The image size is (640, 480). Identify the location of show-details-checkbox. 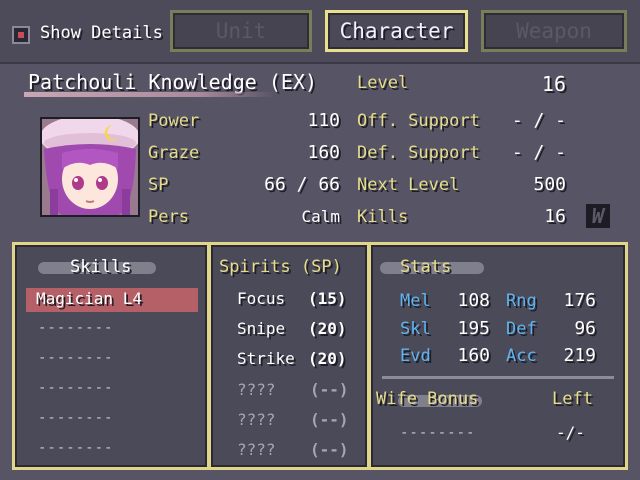
(21, 35).